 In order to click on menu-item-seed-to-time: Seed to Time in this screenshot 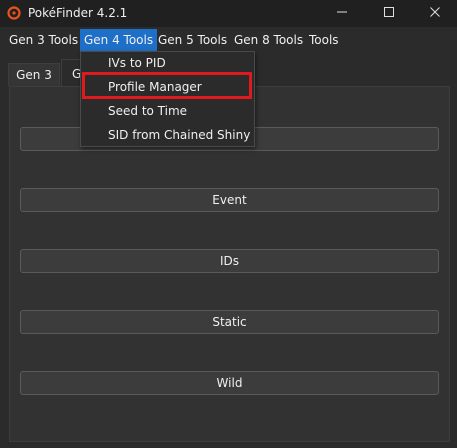, I will do `click(167, 112)`.